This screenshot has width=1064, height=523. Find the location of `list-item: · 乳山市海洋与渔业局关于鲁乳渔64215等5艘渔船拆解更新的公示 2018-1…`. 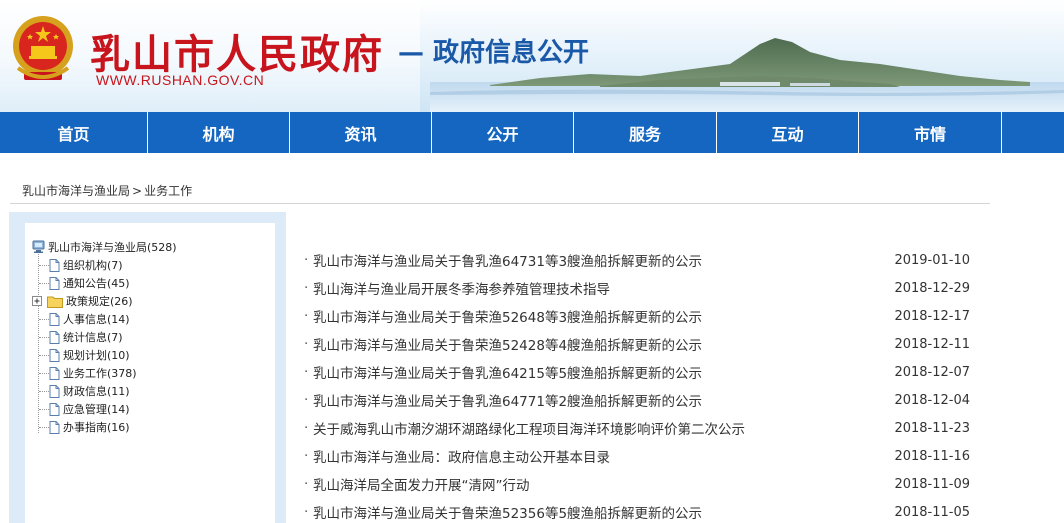

list-item: · 乳山市海洋与渔业局关于鲁乳渔64215等5艘渔船拆解更新的公示 2018-1… is located at coordinates (644, 372).